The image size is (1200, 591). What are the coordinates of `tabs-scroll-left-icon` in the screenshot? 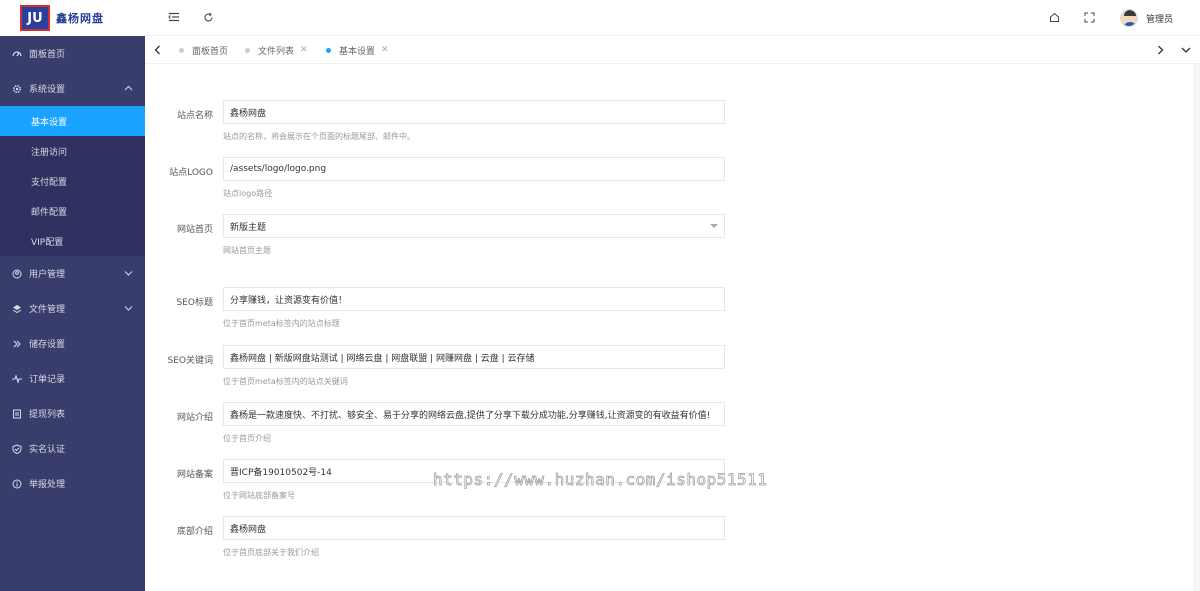 It's located at (157, 50).